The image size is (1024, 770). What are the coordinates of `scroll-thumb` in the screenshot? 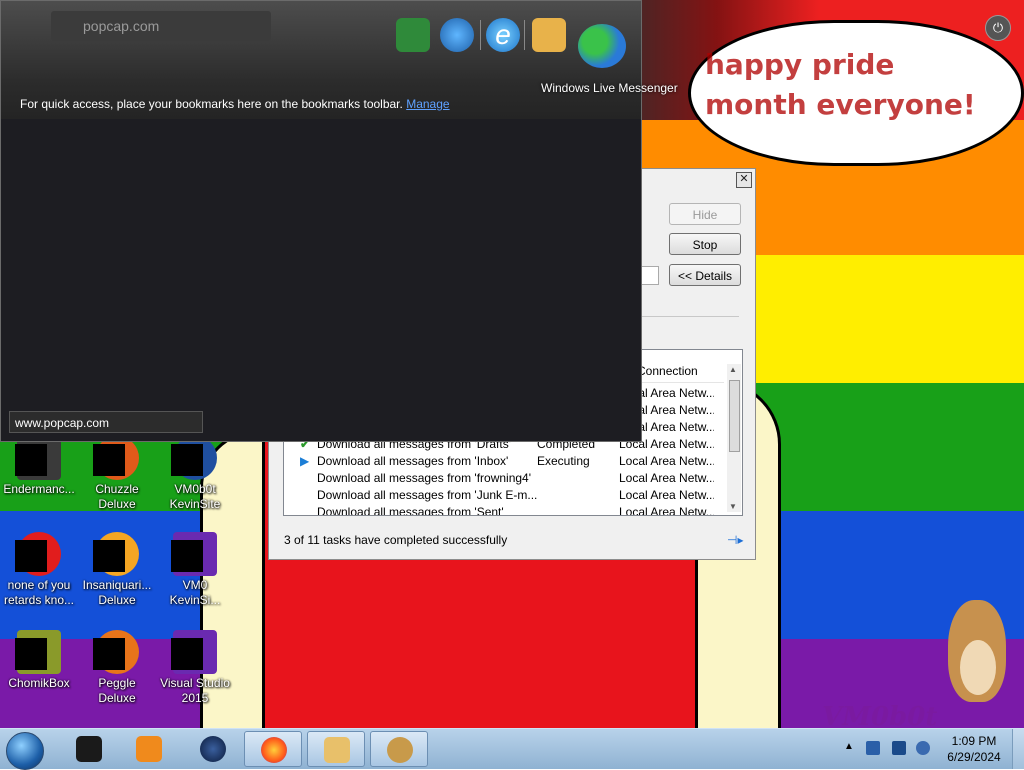 It's located at (734, 416).